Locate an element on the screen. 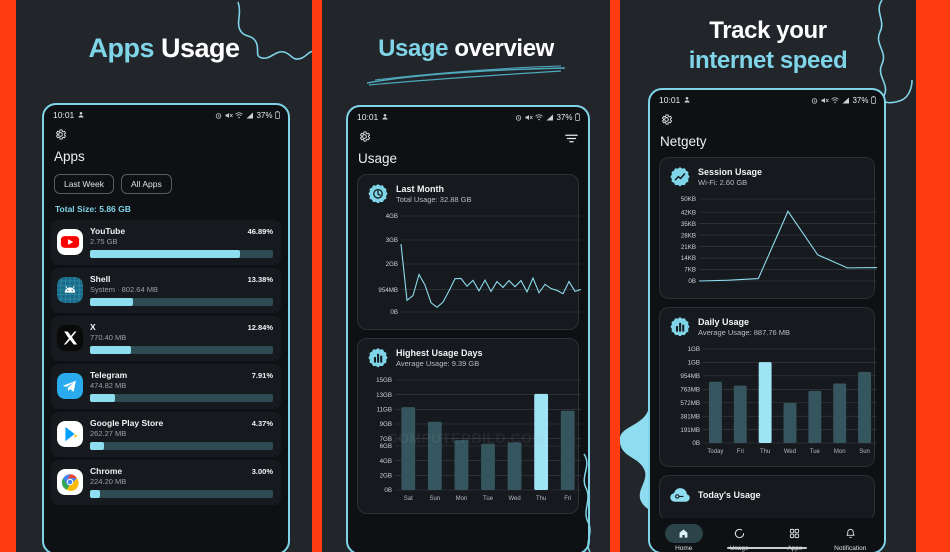 The height and width of the screenshot is (552, 950). headline-plain-word: Usage is located at coordinates (200, 48).